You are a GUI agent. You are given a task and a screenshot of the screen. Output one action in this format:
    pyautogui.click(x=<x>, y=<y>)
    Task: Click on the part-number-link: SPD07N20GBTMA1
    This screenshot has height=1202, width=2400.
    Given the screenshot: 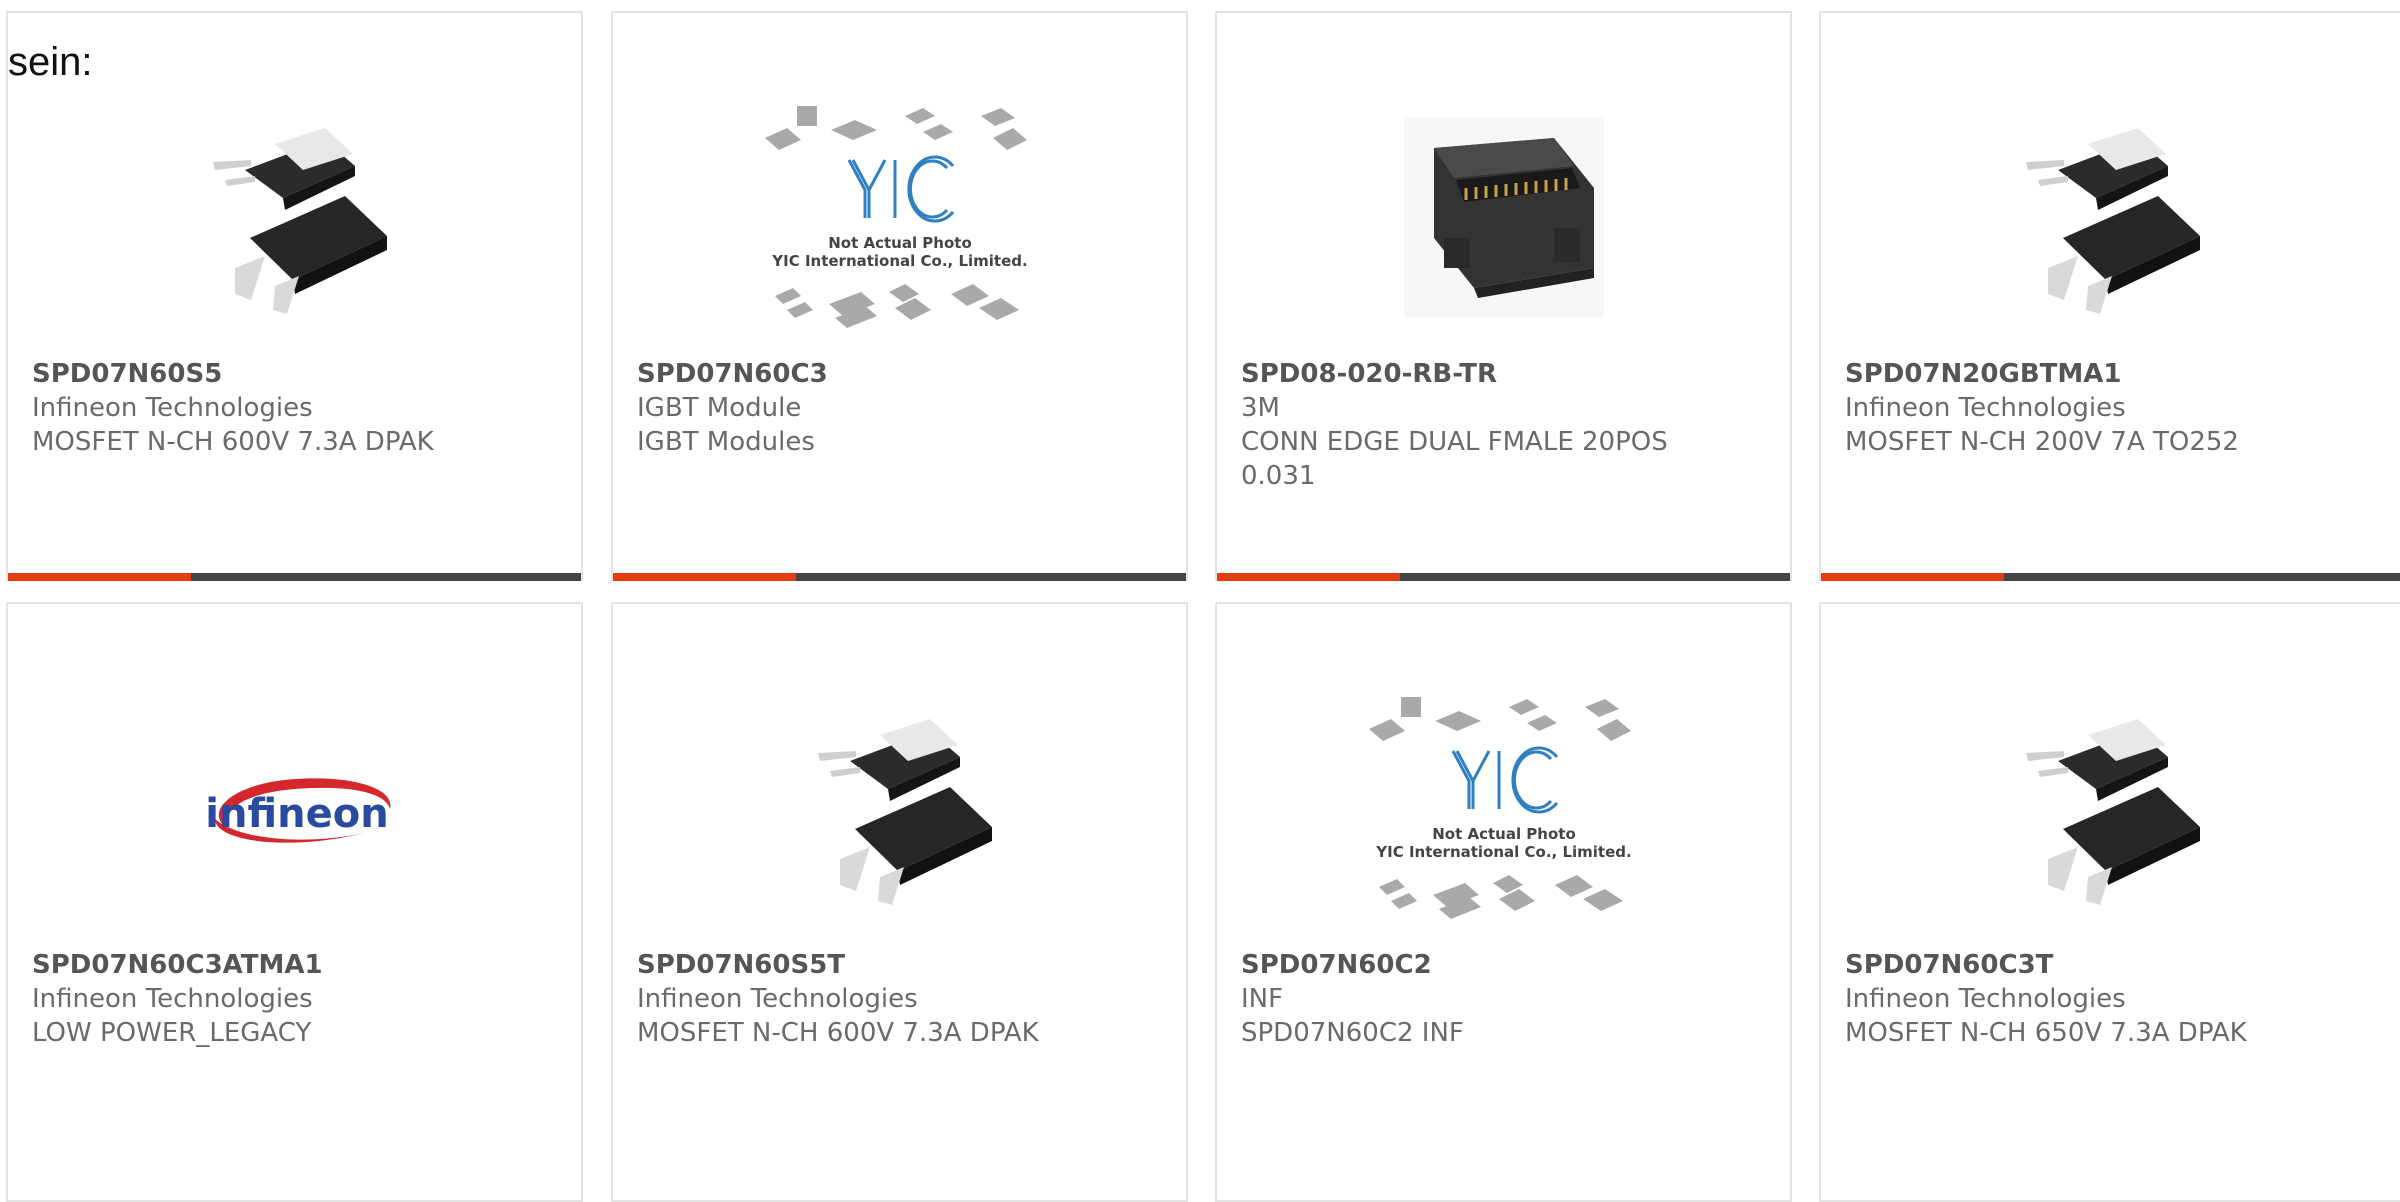 What is the action you would take?
    pyautogui.click(x=2114, y=374)
    